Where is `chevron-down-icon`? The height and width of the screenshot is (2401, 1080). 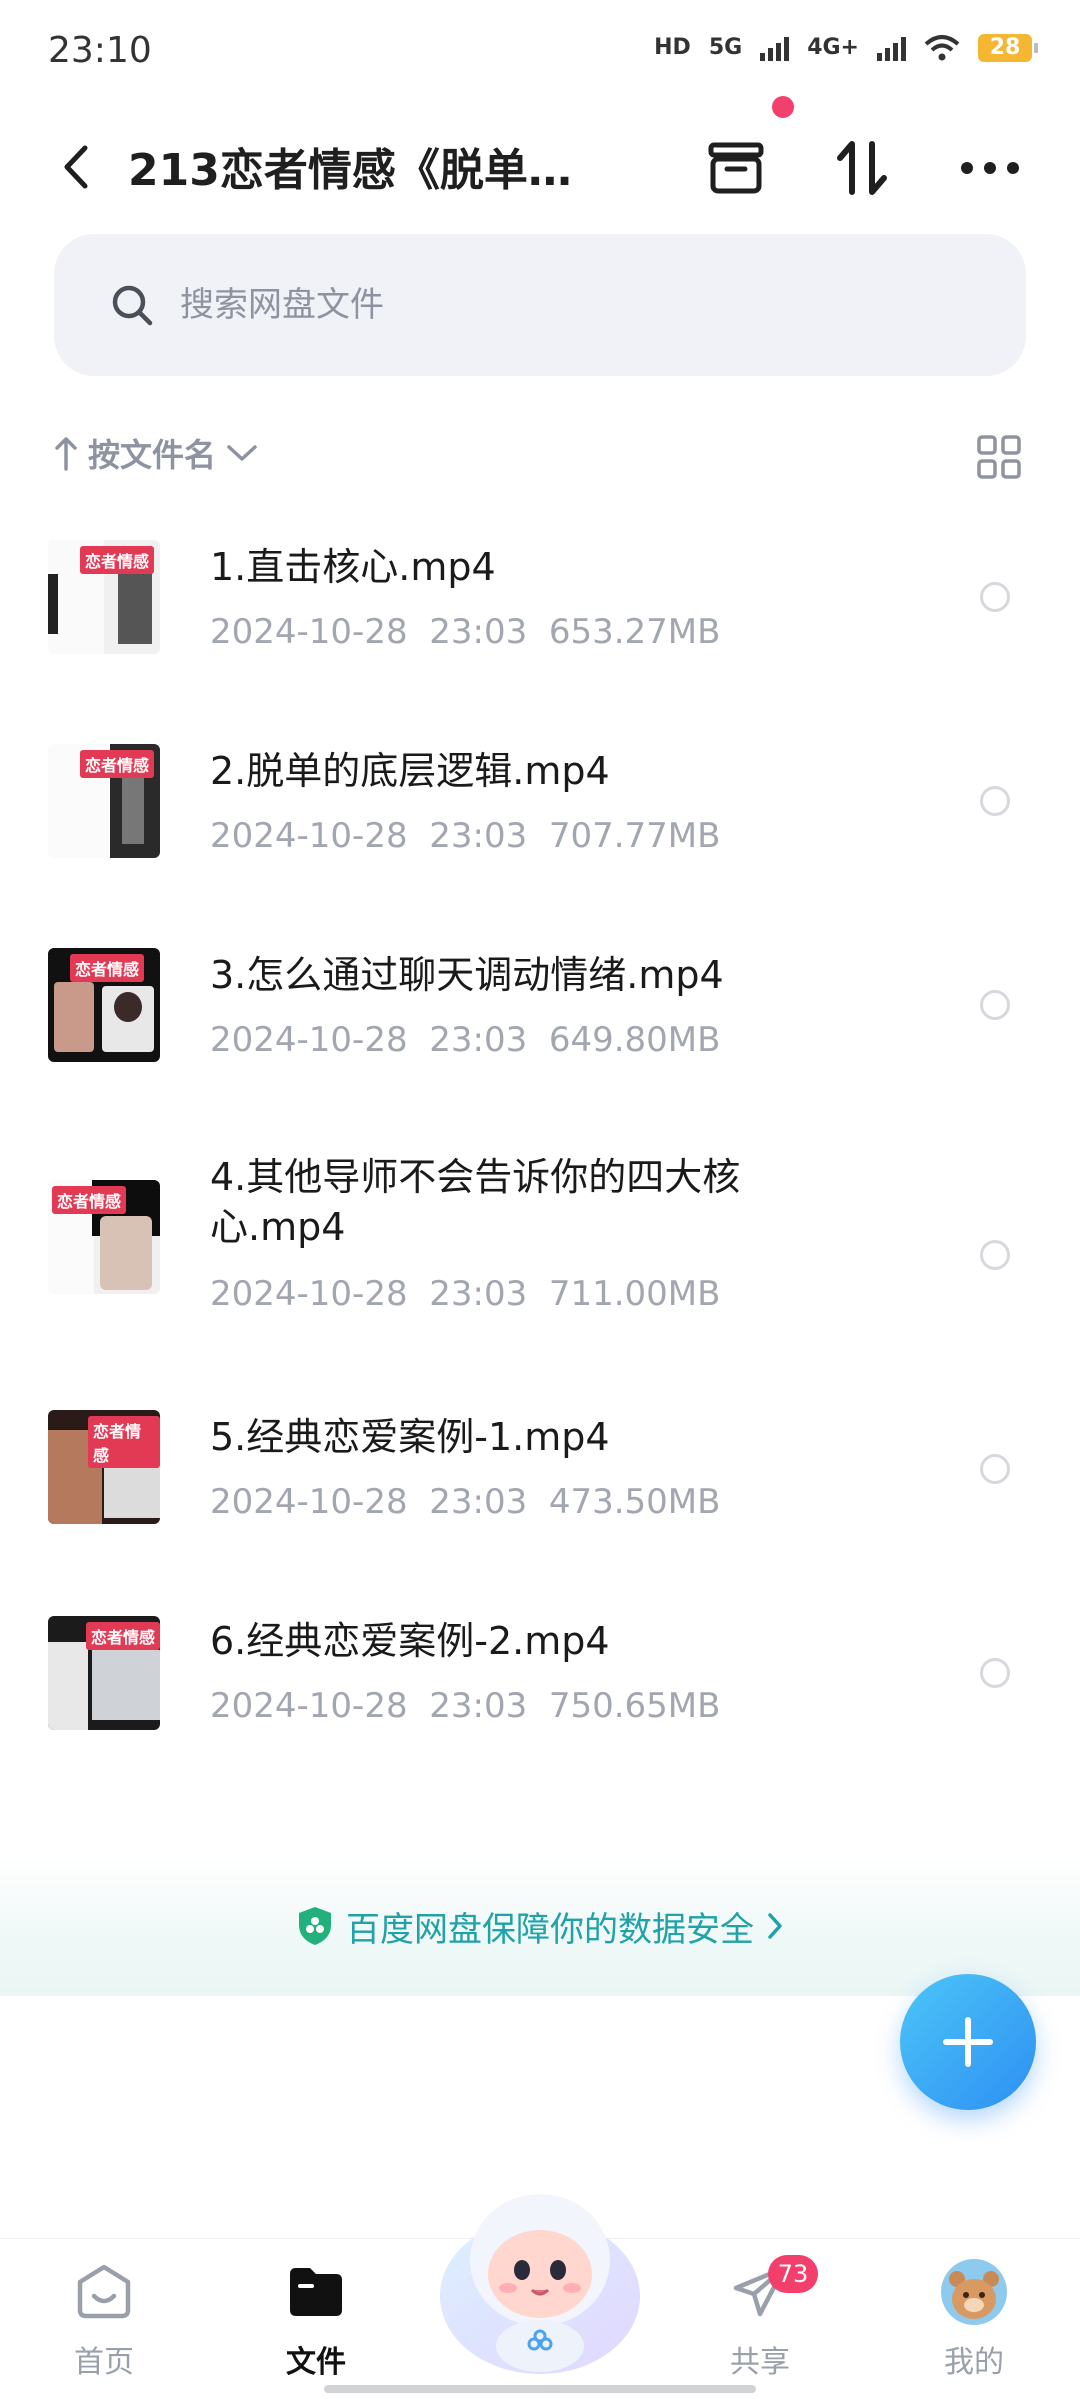 chevron-down-icon is located at coordinates (242, 453).